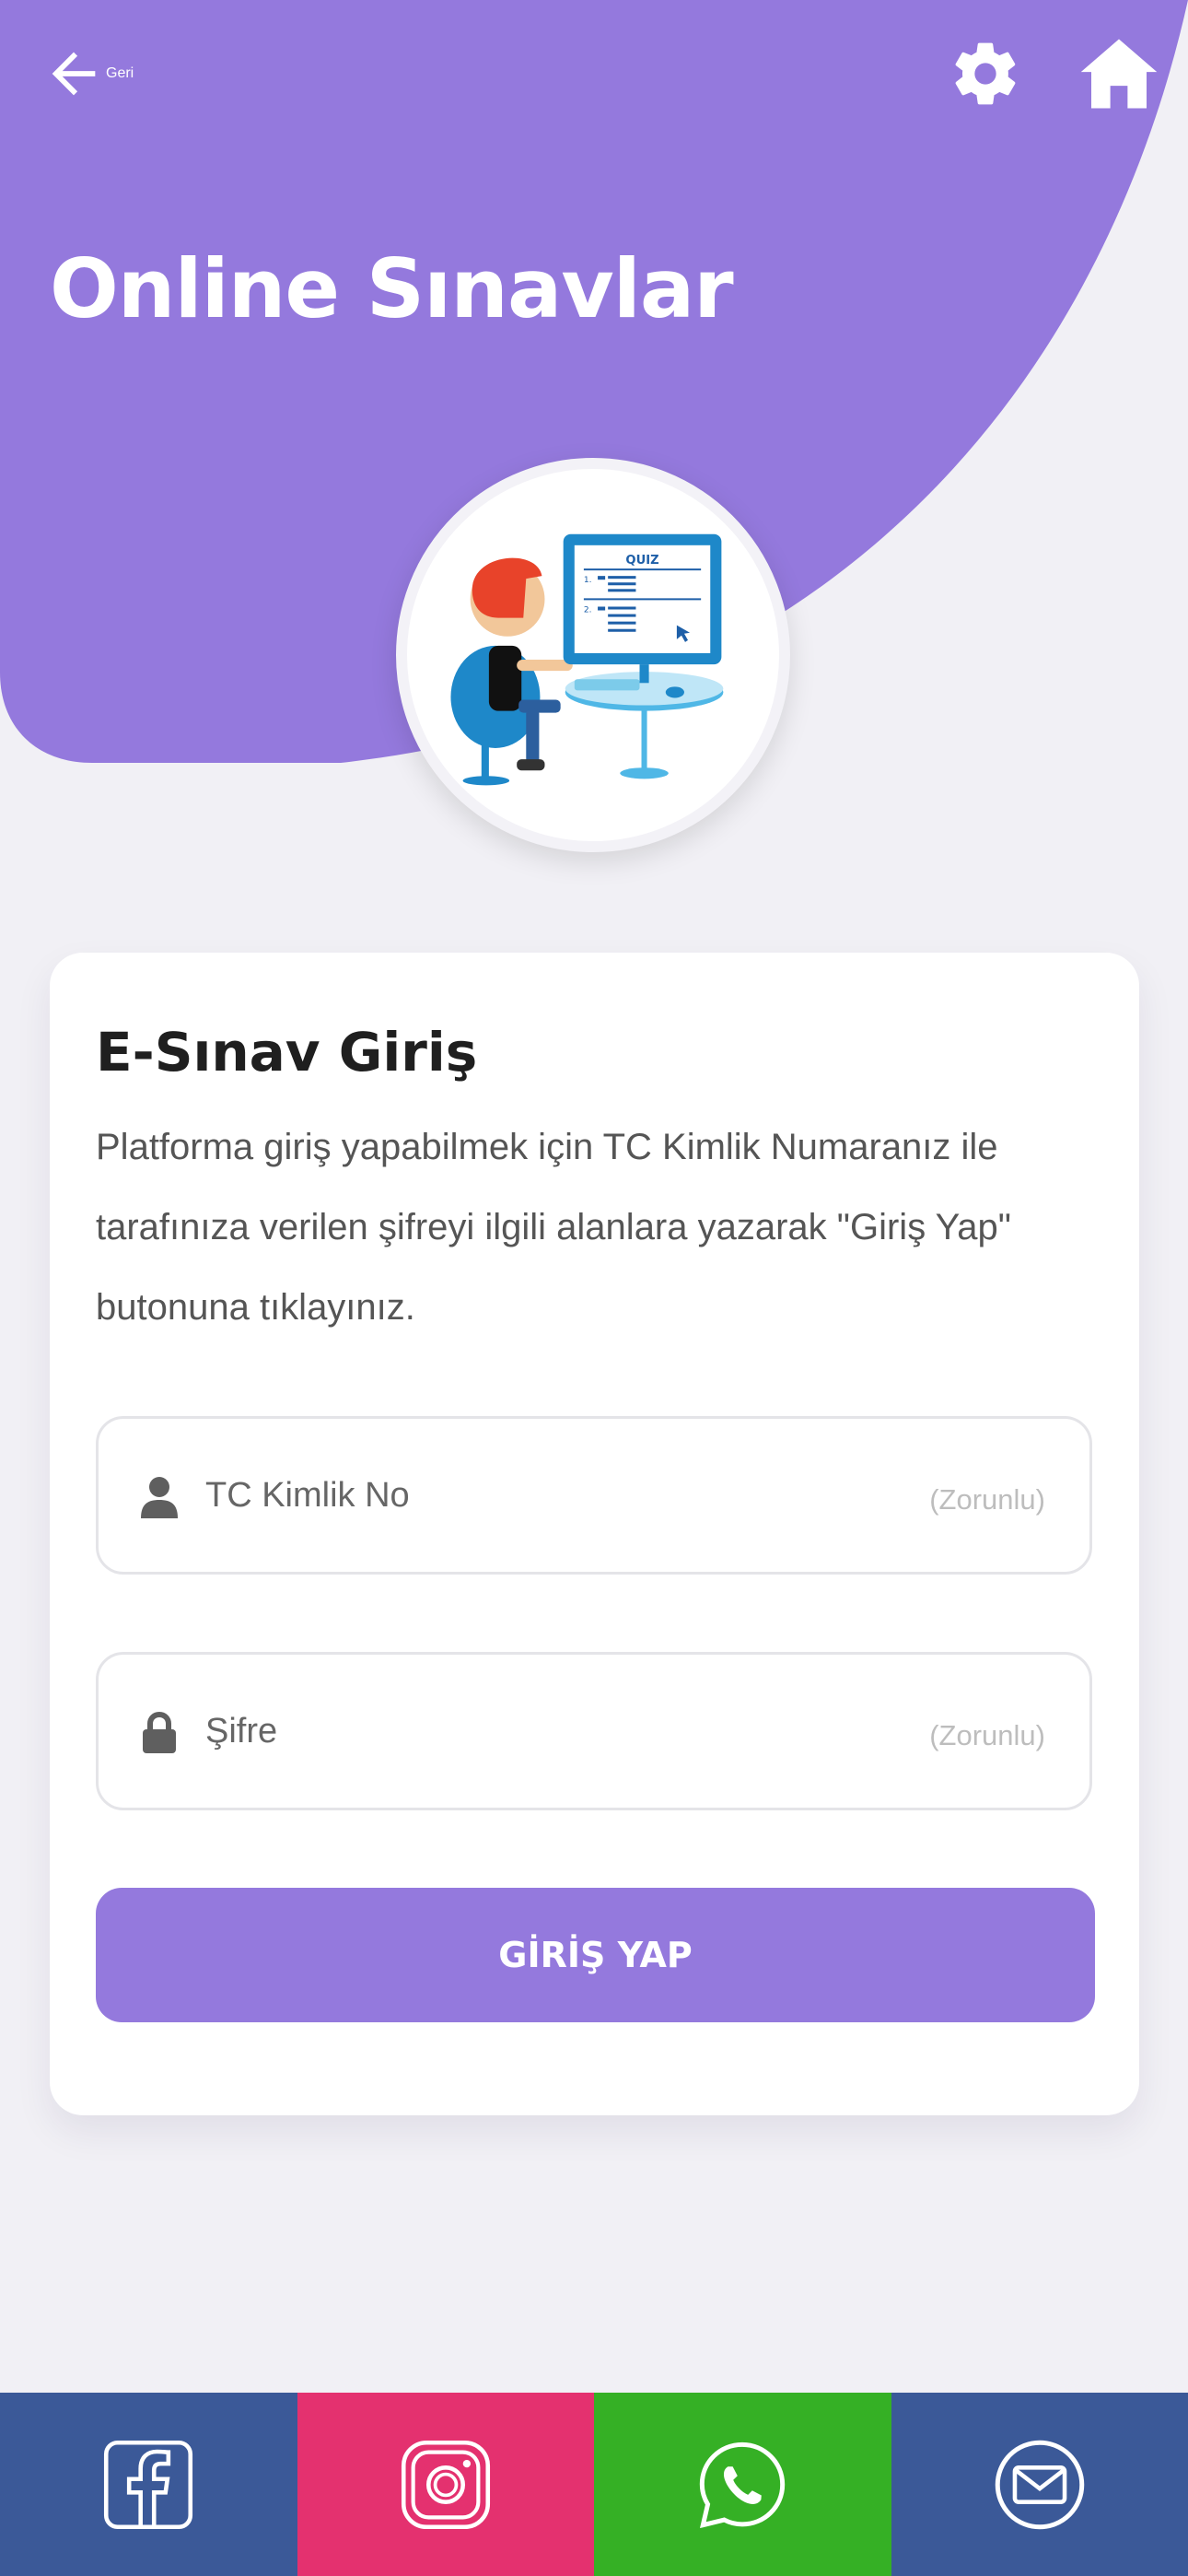 Image resolution: width=1188 pixels, height=2576 pixels. I want to click on lock-icon, so click(160, 1732).